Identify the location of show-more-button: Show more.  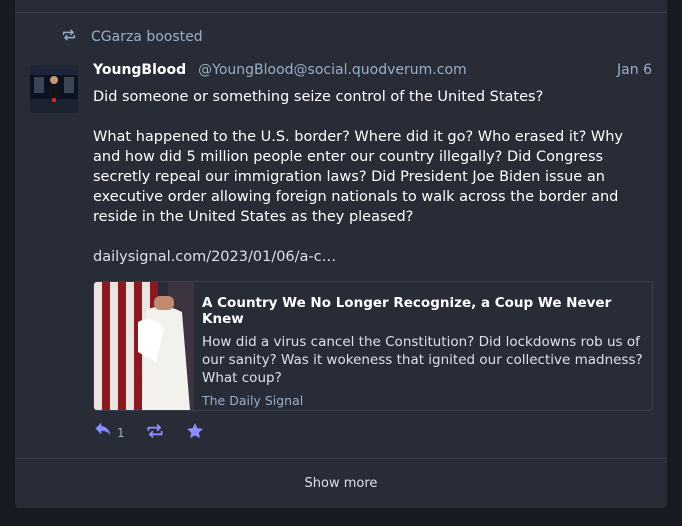
(341, 483).